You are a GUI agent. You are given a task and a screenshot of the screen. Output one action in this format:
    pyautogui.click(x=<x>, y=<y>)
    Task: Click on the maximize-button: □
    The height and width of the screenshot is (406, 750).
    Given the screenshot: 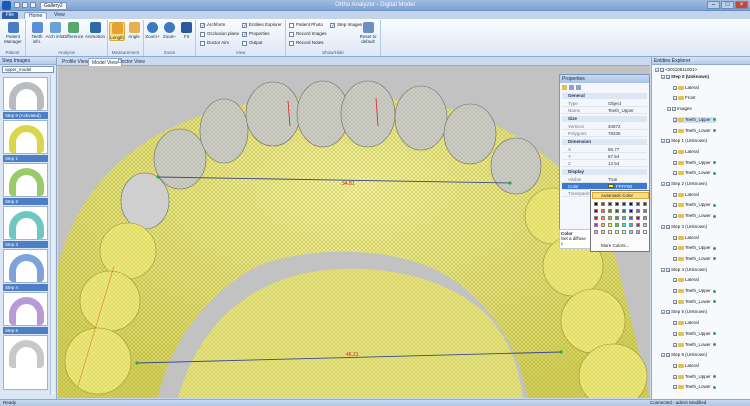 What is the action you would take?
    pyautogui.click(x=727, y=5)
    